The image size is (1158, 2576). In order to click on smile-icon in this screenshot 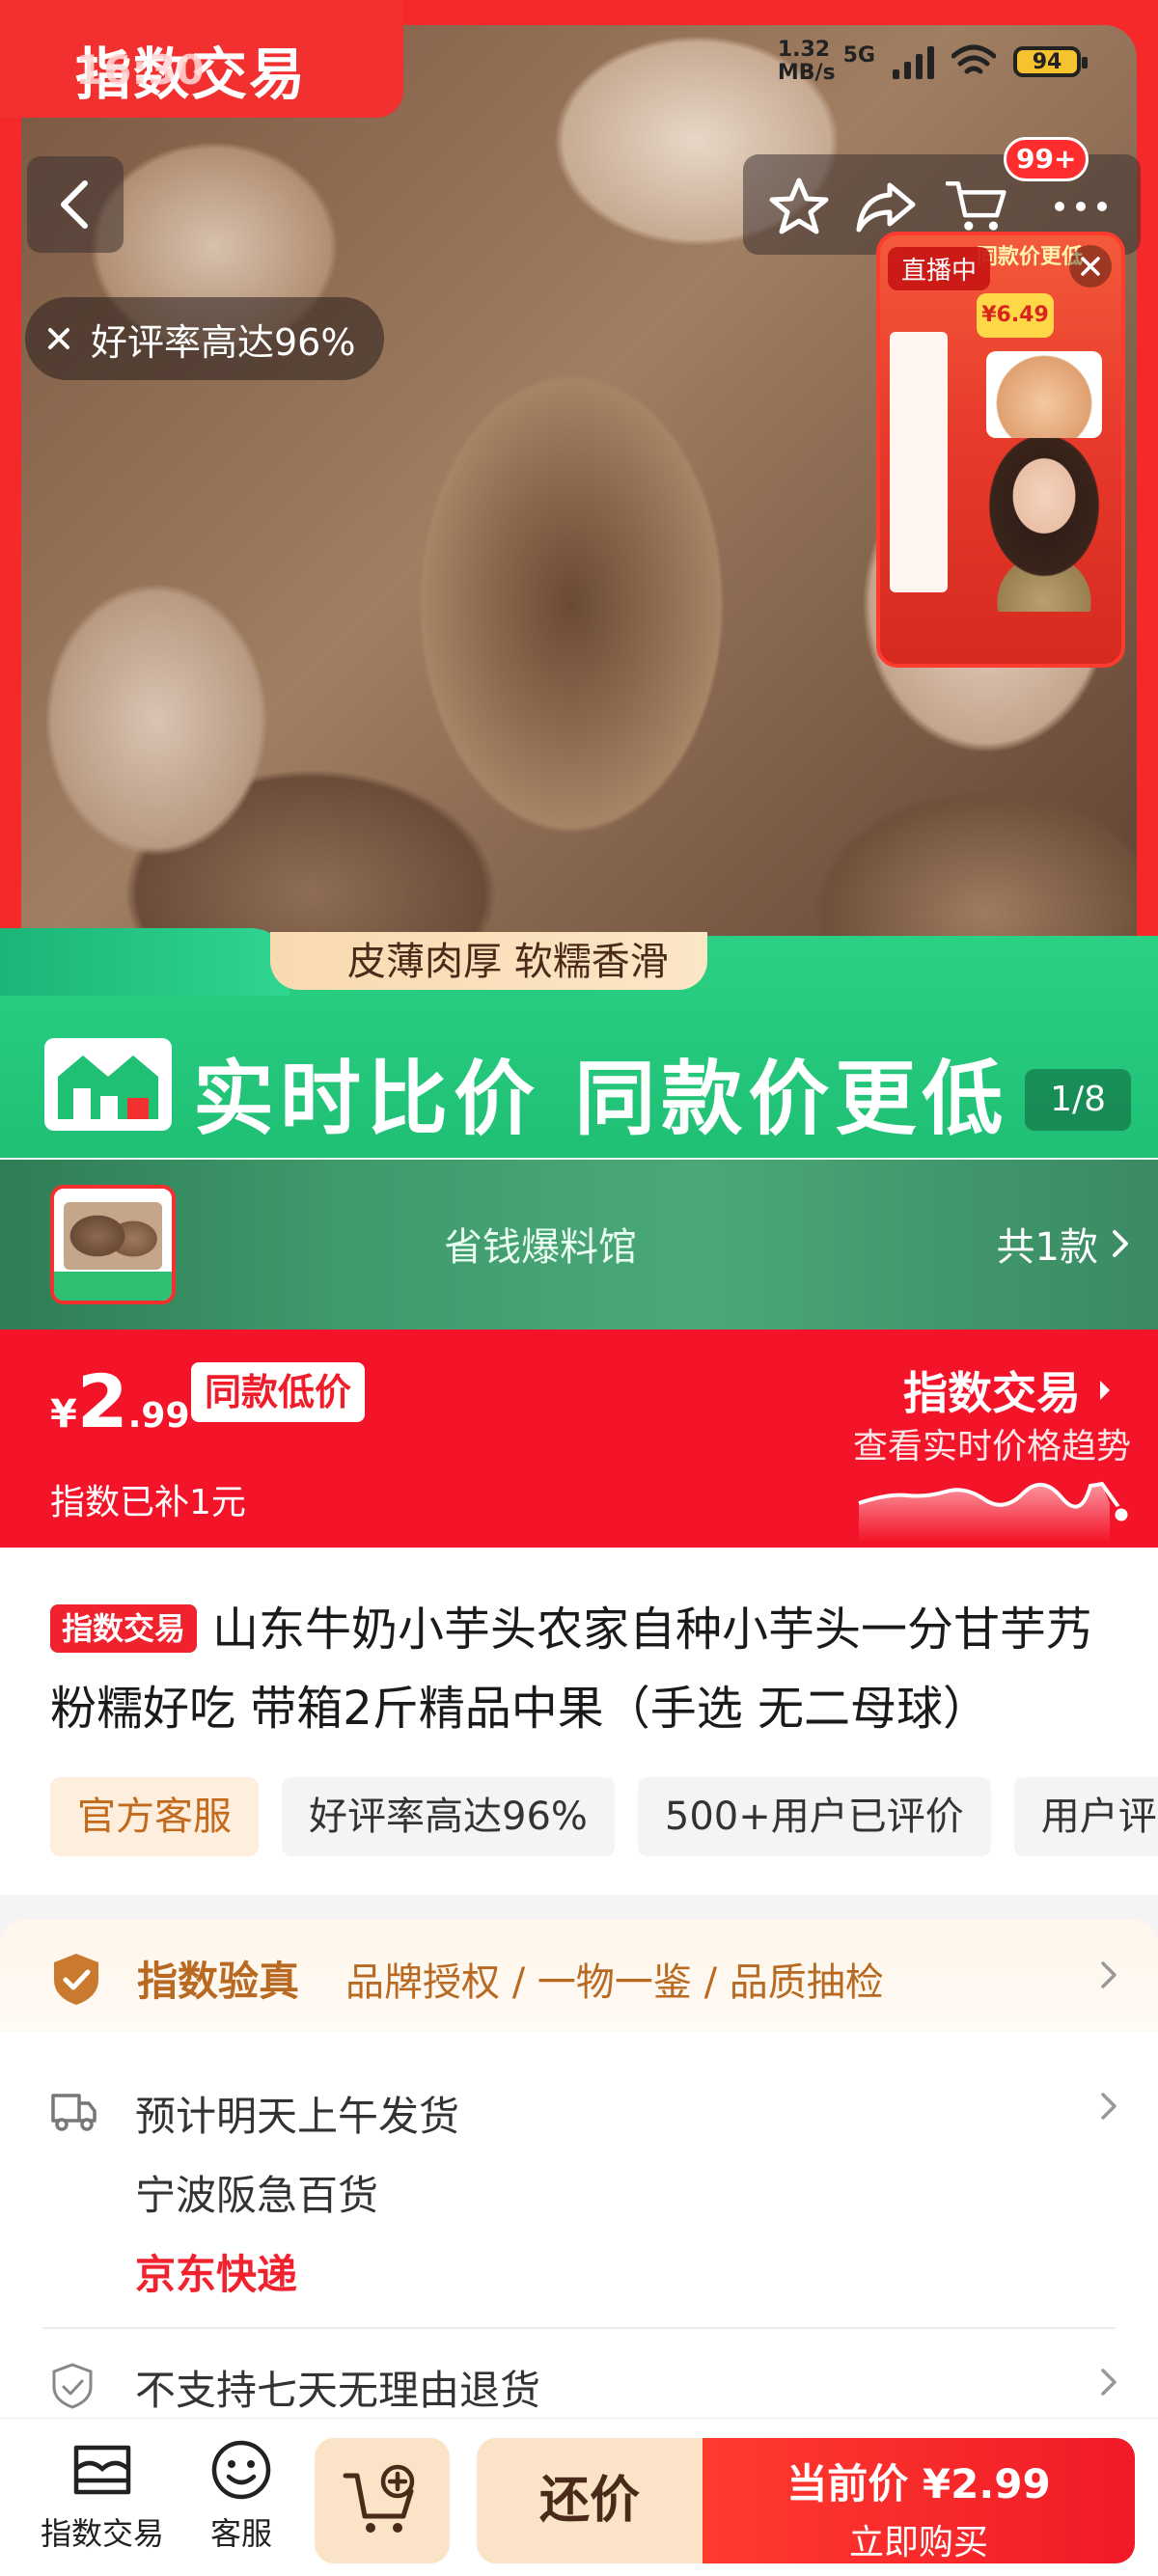, I will do `click(241, 2470)`.